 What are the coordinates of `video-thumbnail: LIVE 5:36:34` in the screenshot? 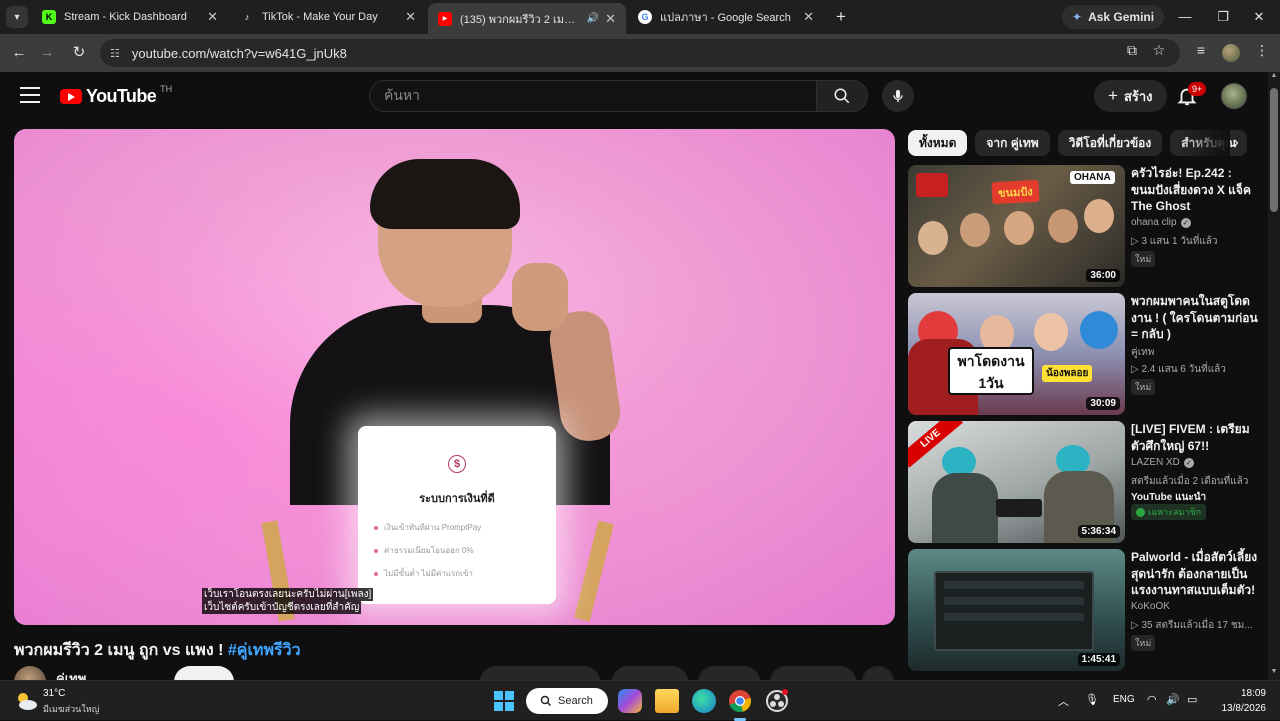 It's located at (1016, 482).